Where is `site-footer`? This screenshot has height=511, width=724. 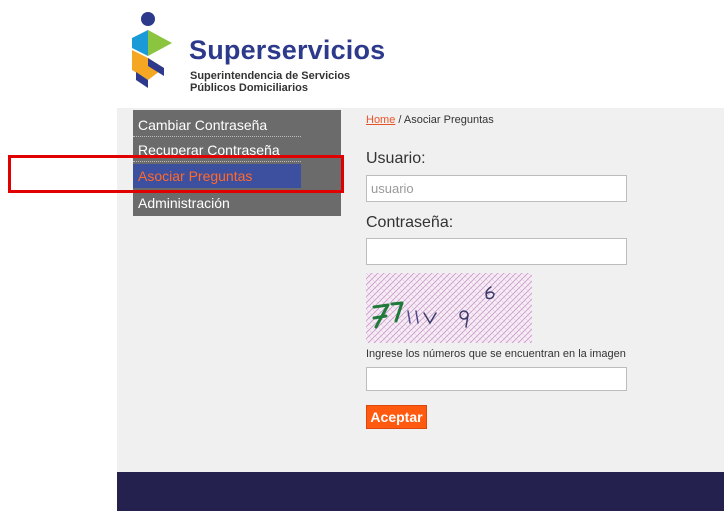 site-footer is located at coordinates (420, 491).